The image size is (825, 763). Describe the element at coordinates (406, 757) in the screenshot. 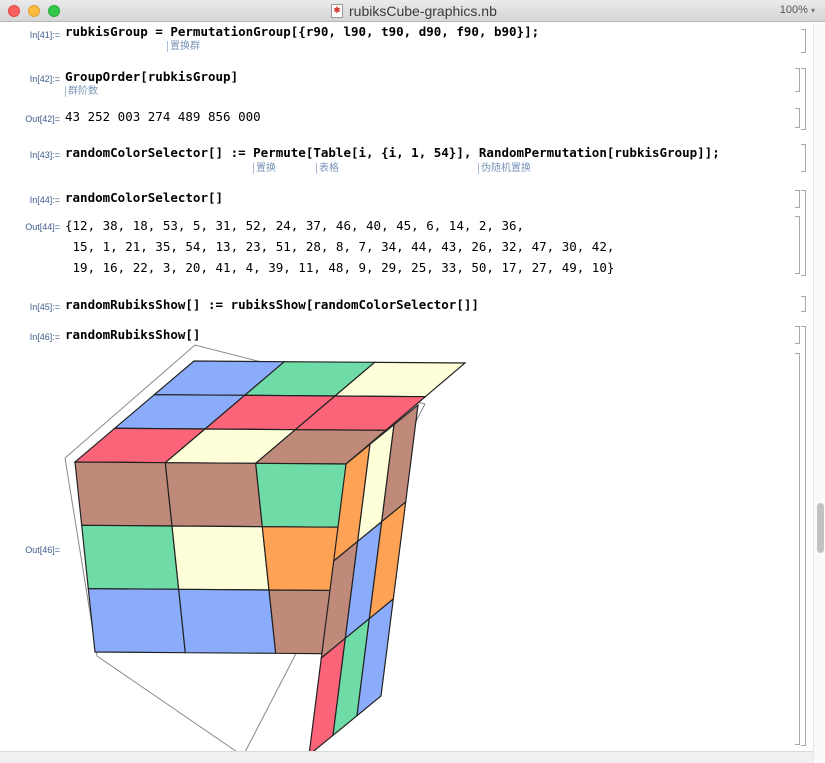

I see `horizontal-scrollbar` at that location.